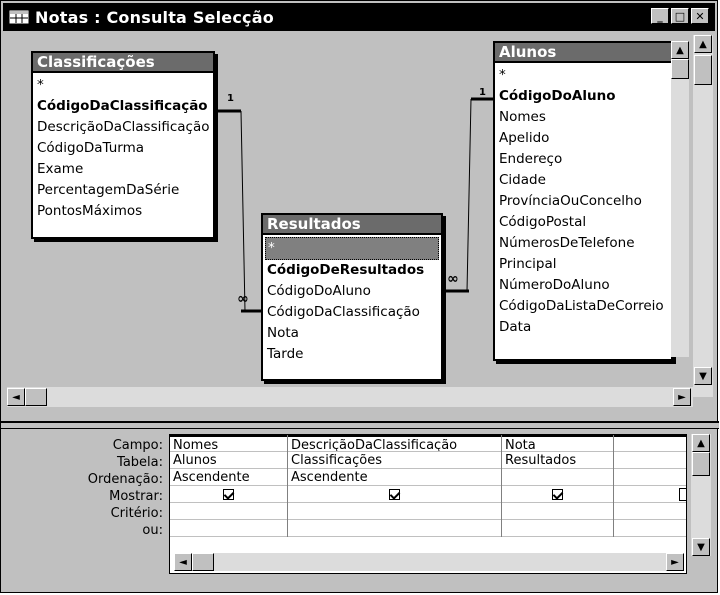 The width and height of the screenshot is (720, 595). Describe the element at coordinates (583, 222) in the screenshot. I see `field-item: CódigoPostal` at that location.